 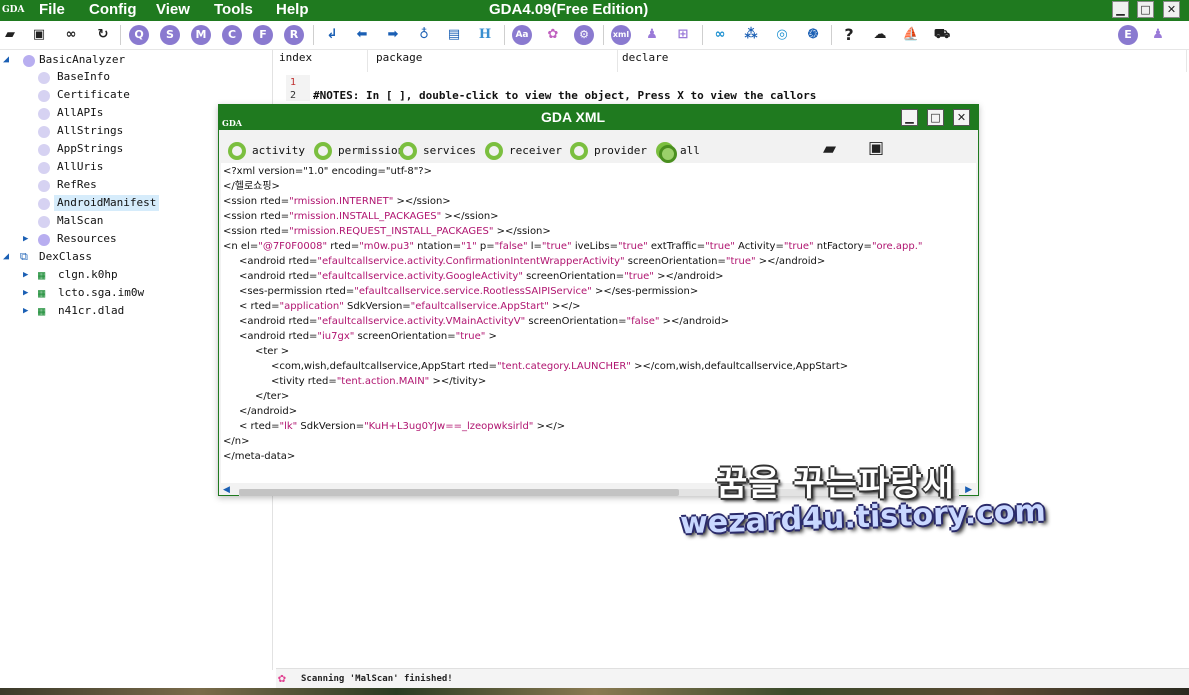 I want to click on font-icon: Aa, so click(x=522, y=35).